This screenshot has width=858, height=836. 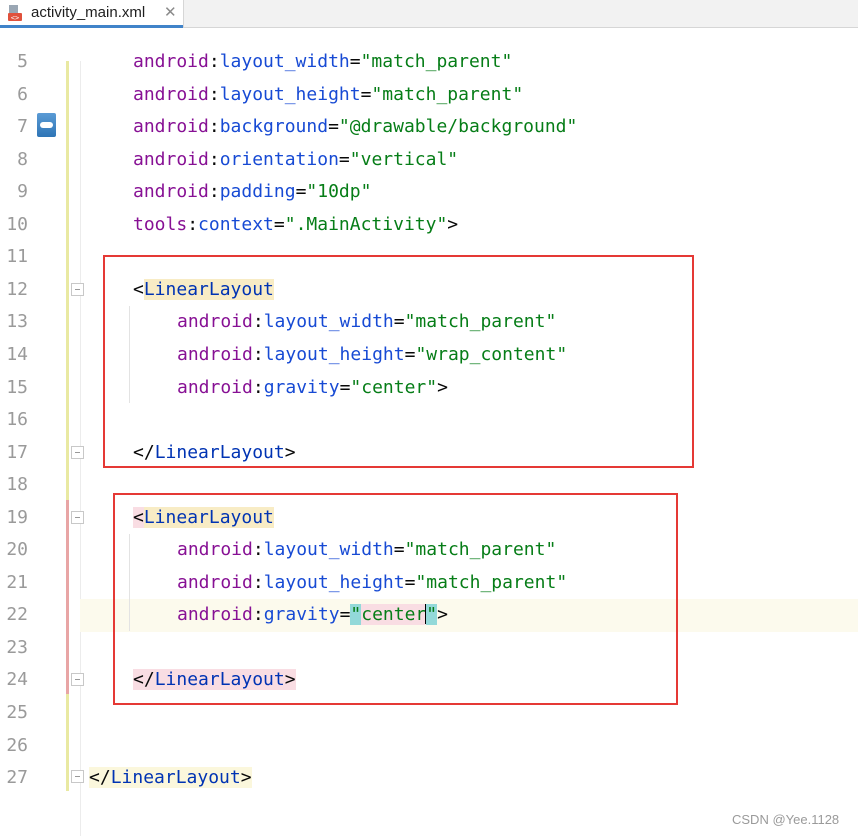 I want to click on code-text: android:padding="10dp", so click(x=252, y=192).